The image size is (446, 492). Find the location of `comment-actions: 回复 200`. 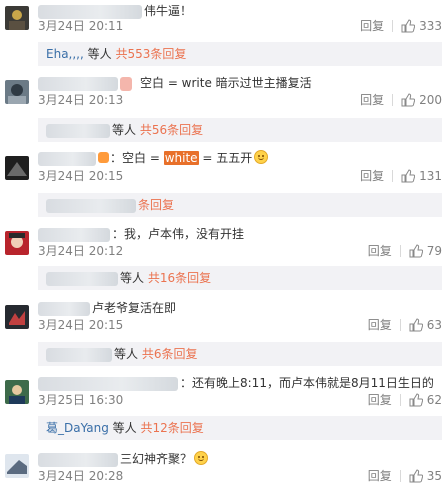

comment-actions: 回复 200 is located at coordinates (401, 100).